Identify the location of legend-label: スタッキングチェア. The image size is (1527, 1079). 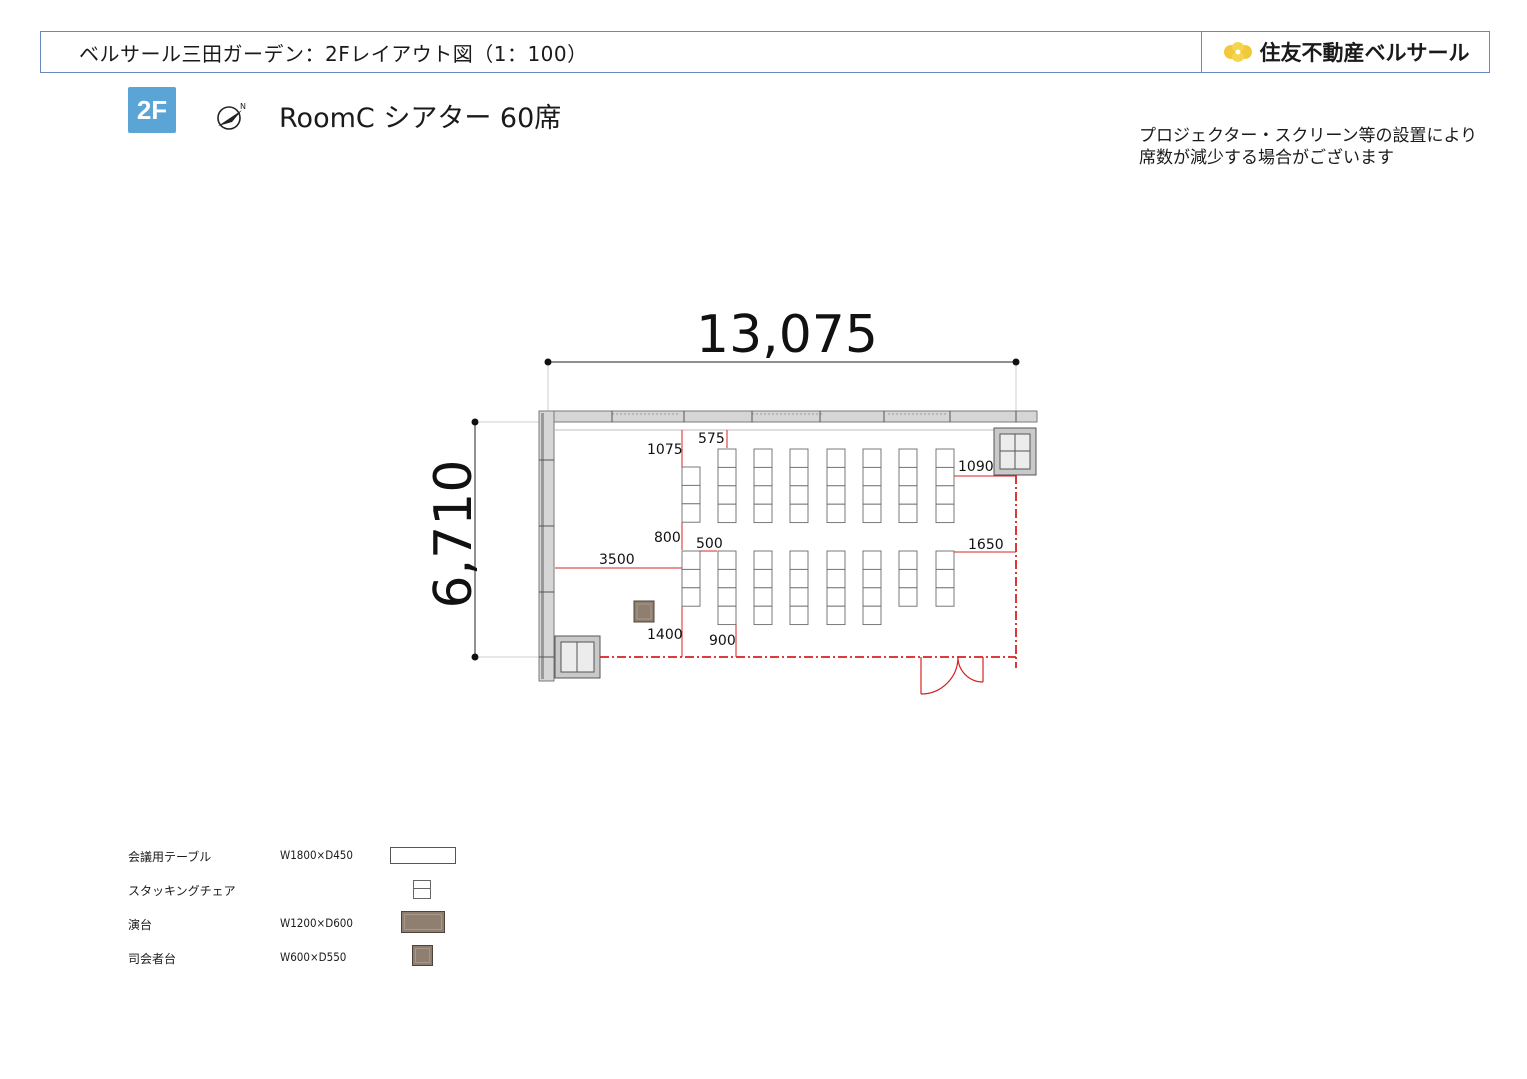
(182, 891).